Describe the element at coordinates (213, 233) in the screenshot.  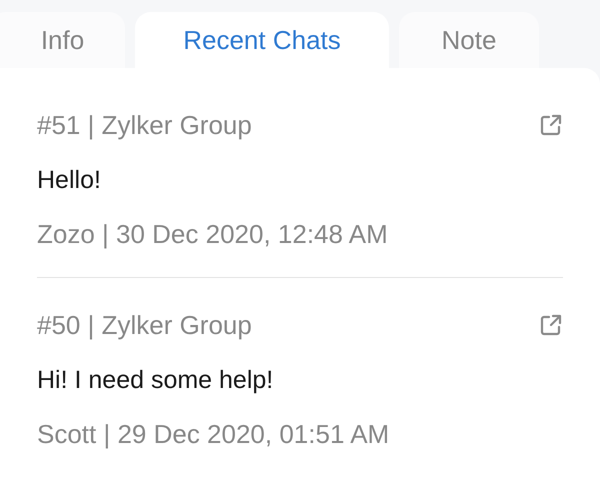
I see `chat-meta: Zozo | 30 Dec 2020, 12:48 AM` at that location.